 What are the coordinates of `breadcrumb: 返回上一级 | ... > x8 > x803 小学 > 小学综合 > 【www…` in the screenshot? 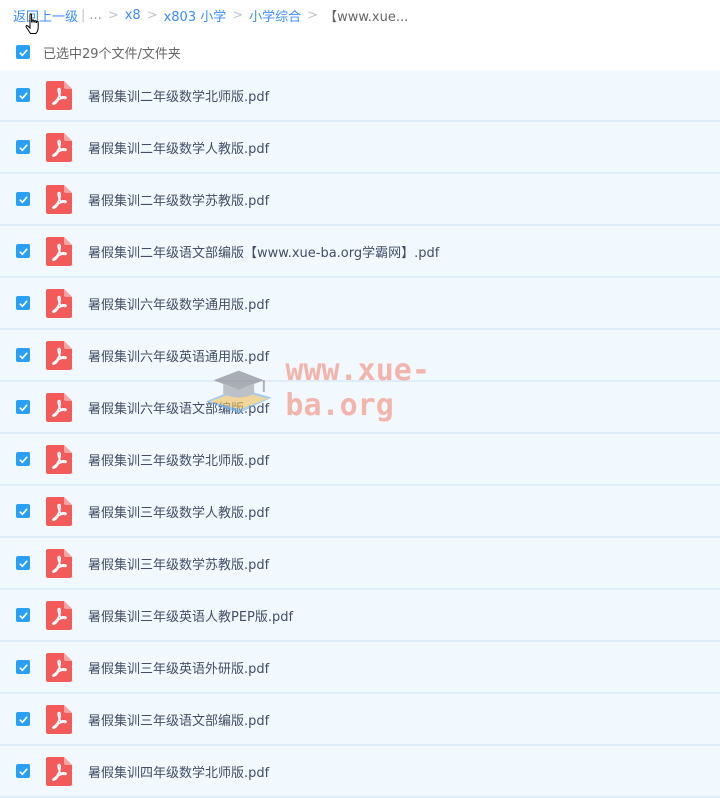 It's located at (210, 15).